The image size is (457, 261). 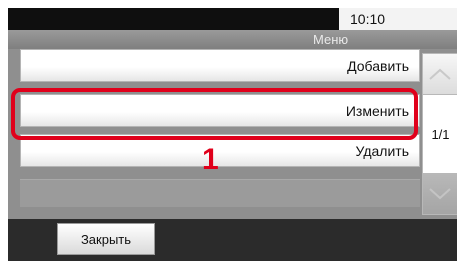 I want to click on page-indicator: 1/1, so click(x=439, y=134).